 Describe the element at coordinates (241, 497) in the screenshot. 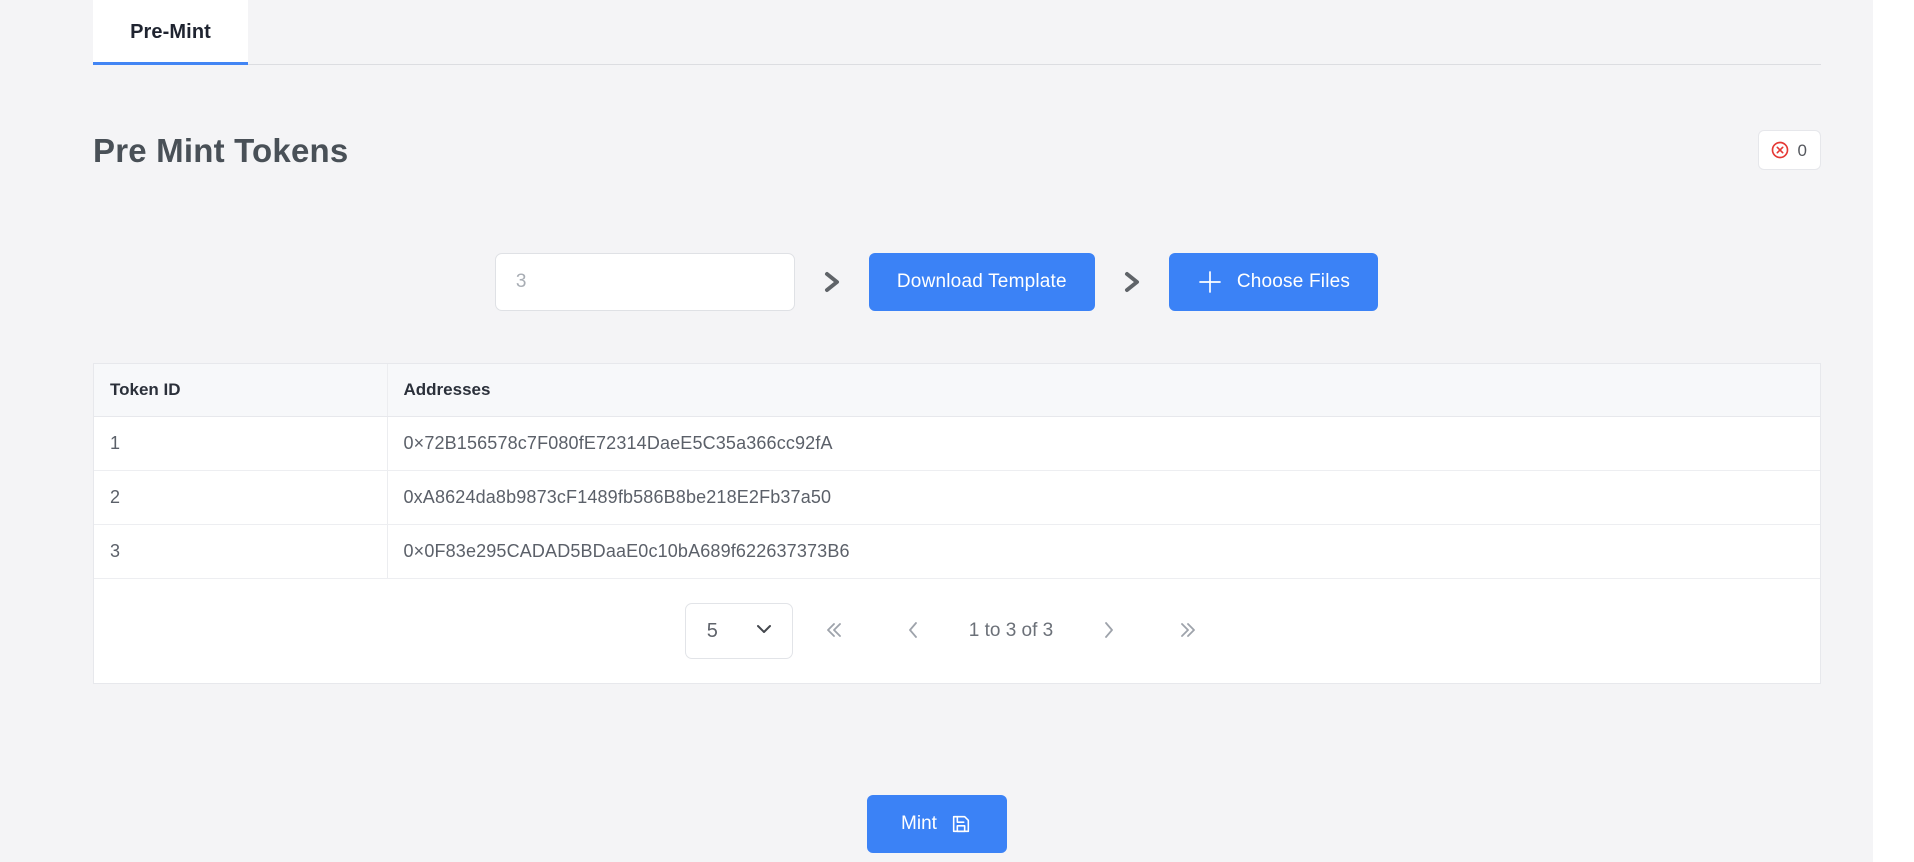

I see `cell-token-id: 2` at that location.